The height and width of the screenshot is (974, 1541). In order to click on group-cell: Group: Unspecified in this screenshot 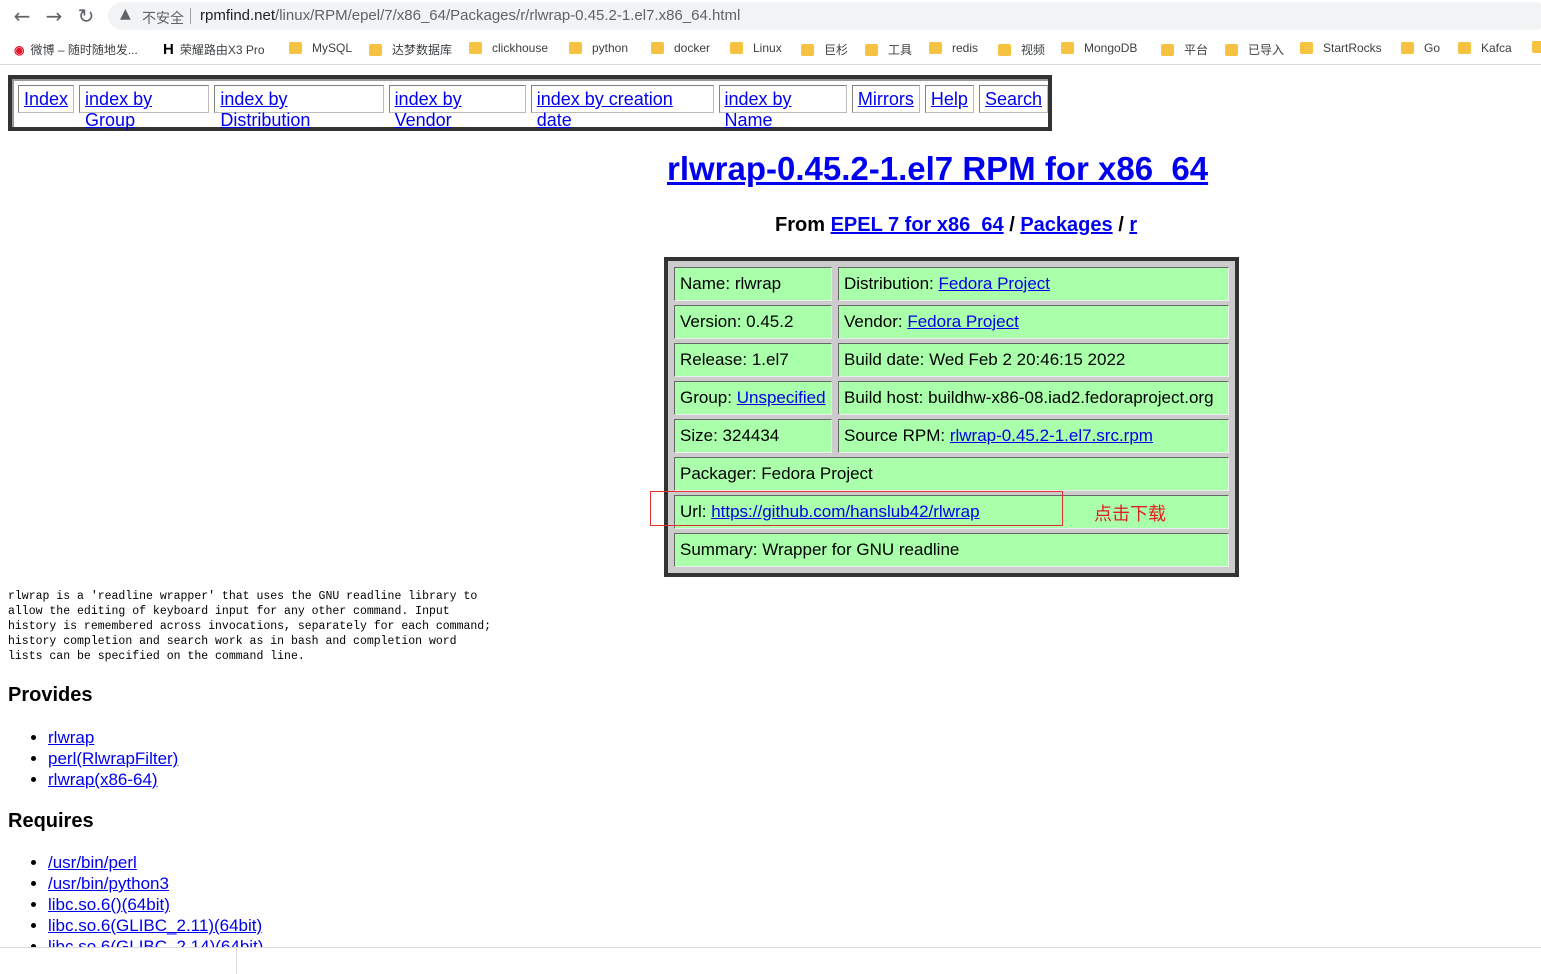, I will do `click(753, 398)`.